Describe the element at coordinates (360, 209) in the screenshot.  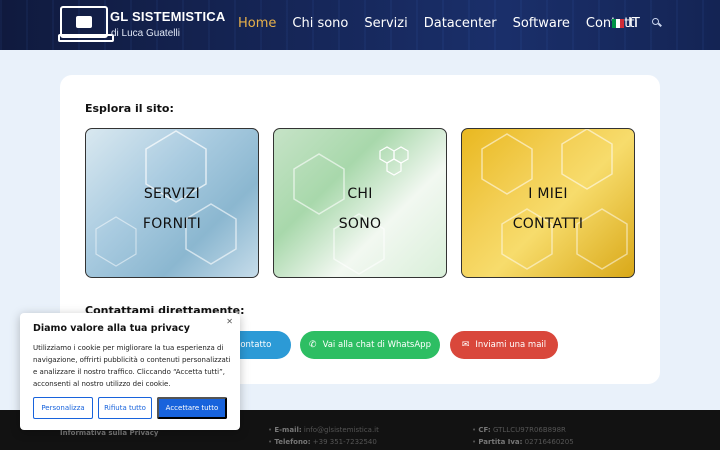
I see `tile-label: CHI SONO` at that location.